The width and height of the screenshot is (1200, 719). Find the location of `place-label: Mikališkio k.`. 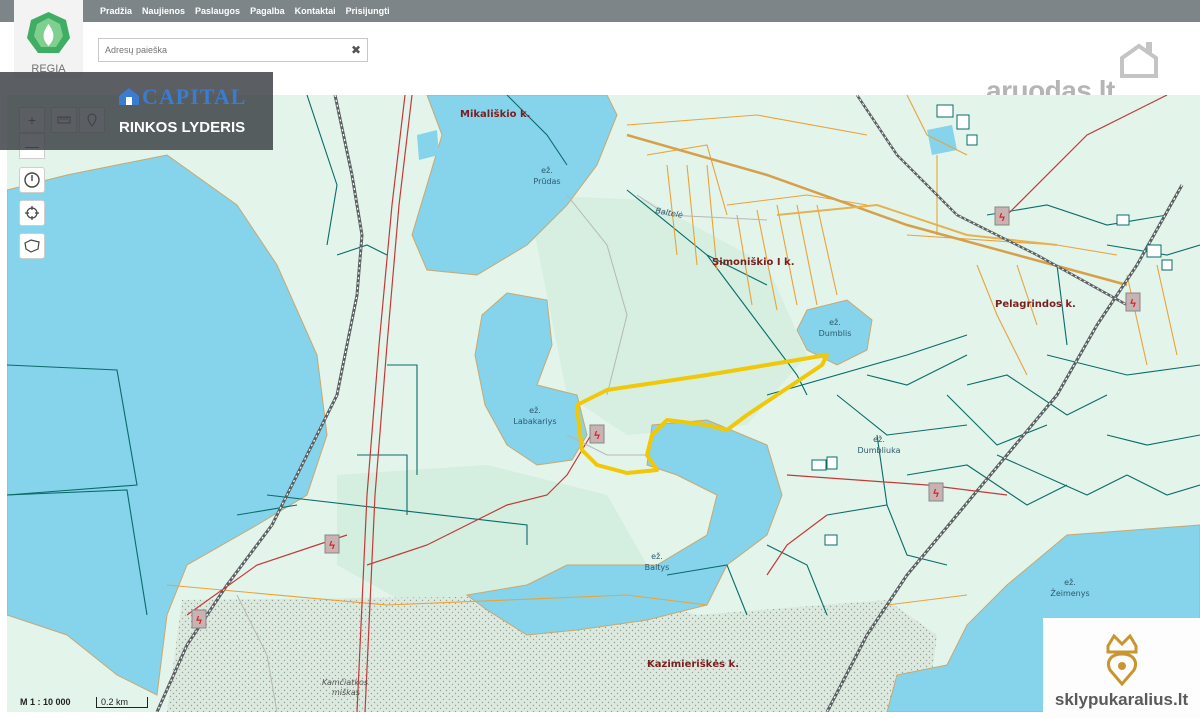

place-label: Mikališkio k. is located at coordinates (495, 114).